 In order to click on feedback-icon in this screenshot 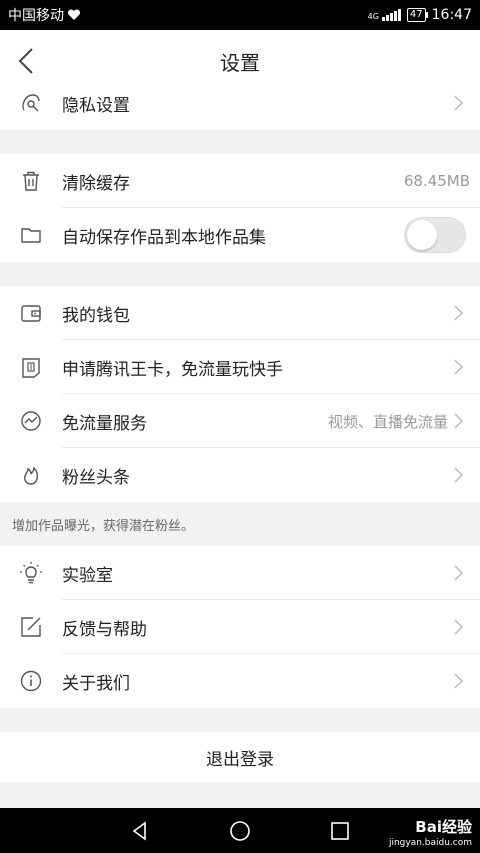, I will do `click(31, 627)`.